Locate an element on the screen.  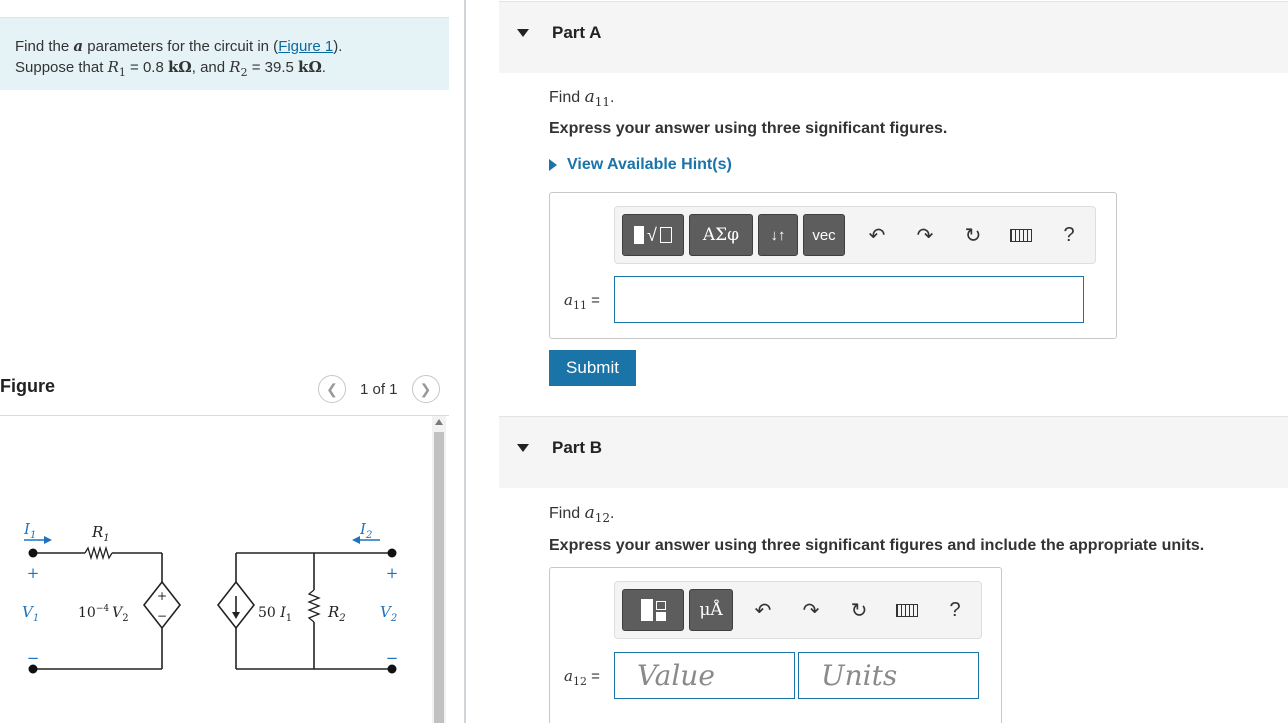
next-figure-button: ❯ is located at coordinates (425, 389).